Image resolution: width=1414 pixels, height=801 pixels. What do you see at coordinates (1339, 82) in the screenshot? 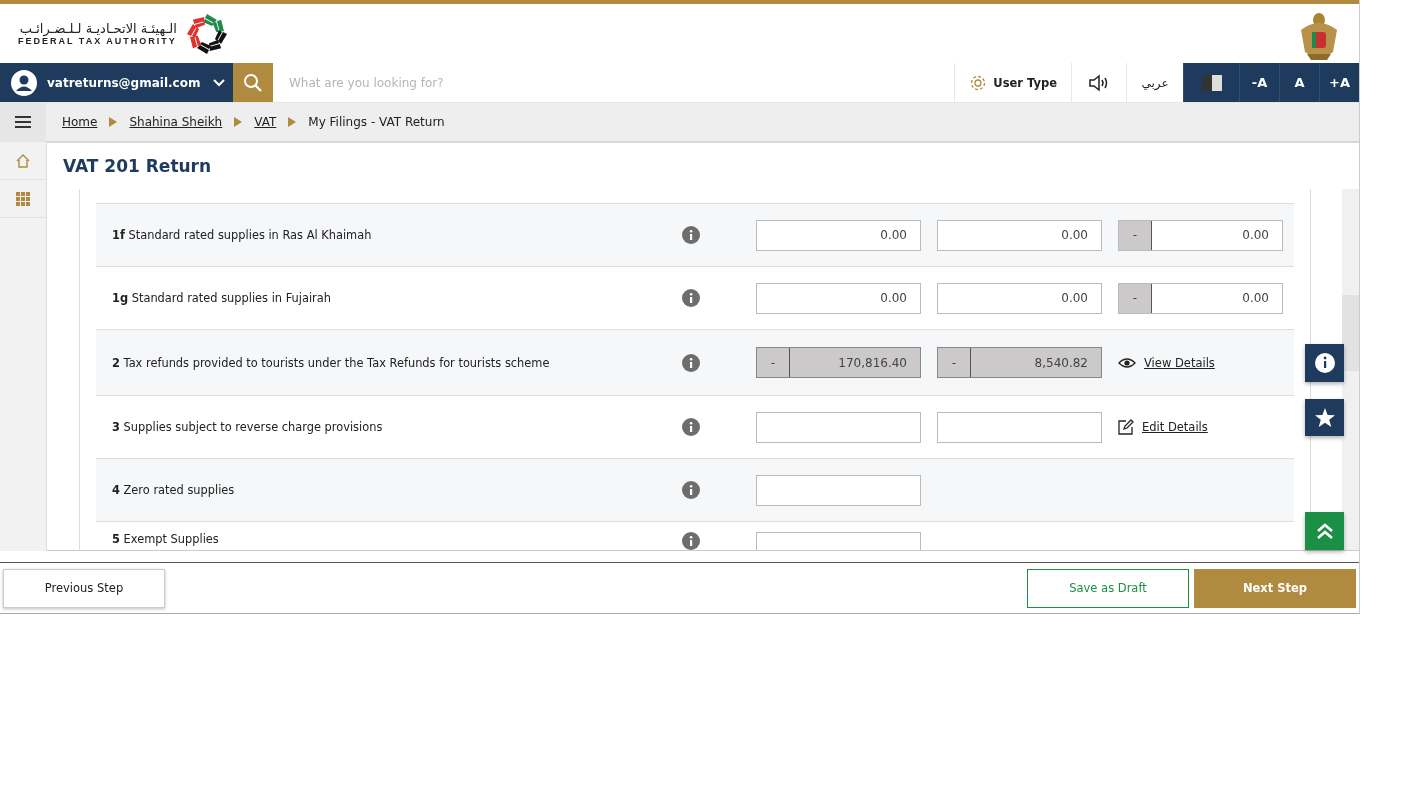
I see `font-size-button: +A` at bounding box center [1339, 82].